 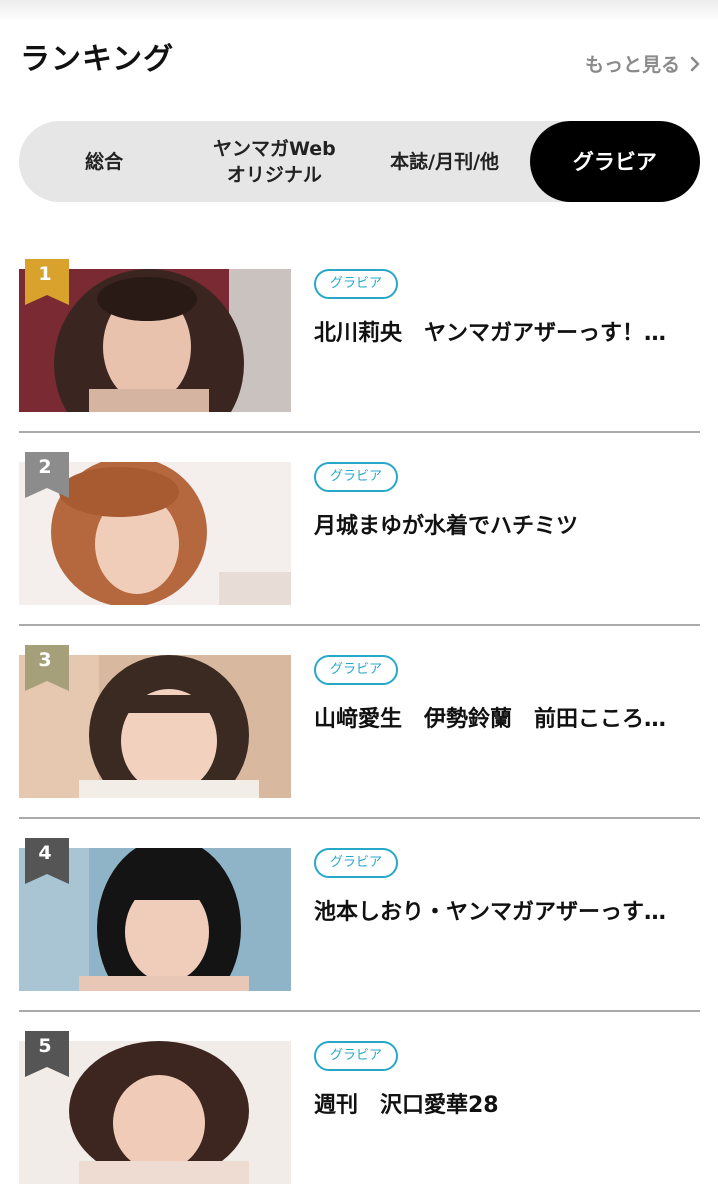 I want to click on item-title: 月城まゆが水着でハチミツ, so click(x=446, y=526).